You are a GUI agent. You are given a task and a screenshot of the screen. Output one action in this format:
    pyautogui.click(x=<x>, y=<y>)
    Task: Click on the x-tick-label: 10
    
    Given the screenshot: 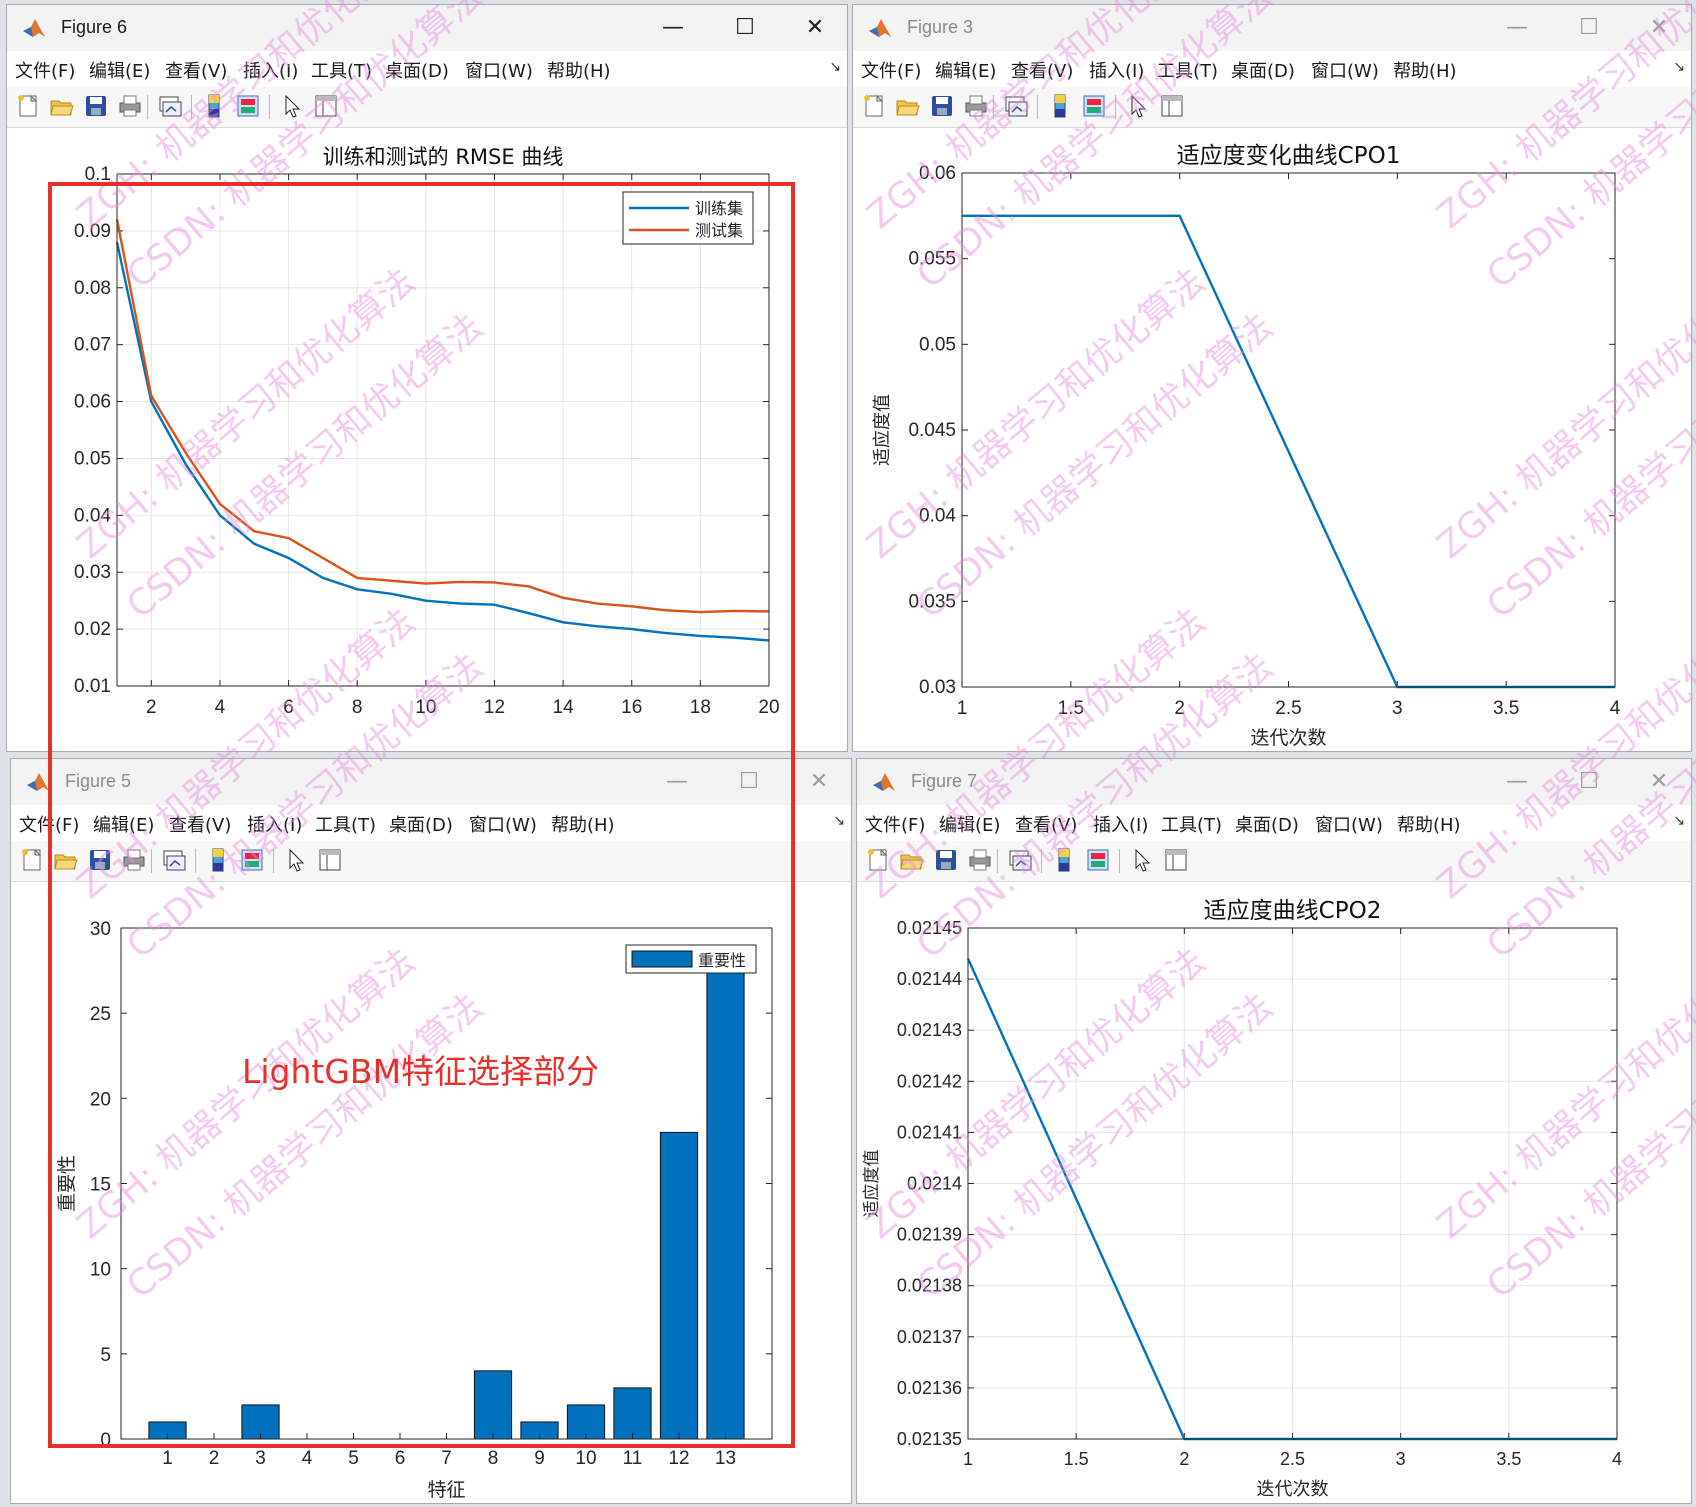 What is the action you would take?
    pyautogui.click(x=425, y=707)
    